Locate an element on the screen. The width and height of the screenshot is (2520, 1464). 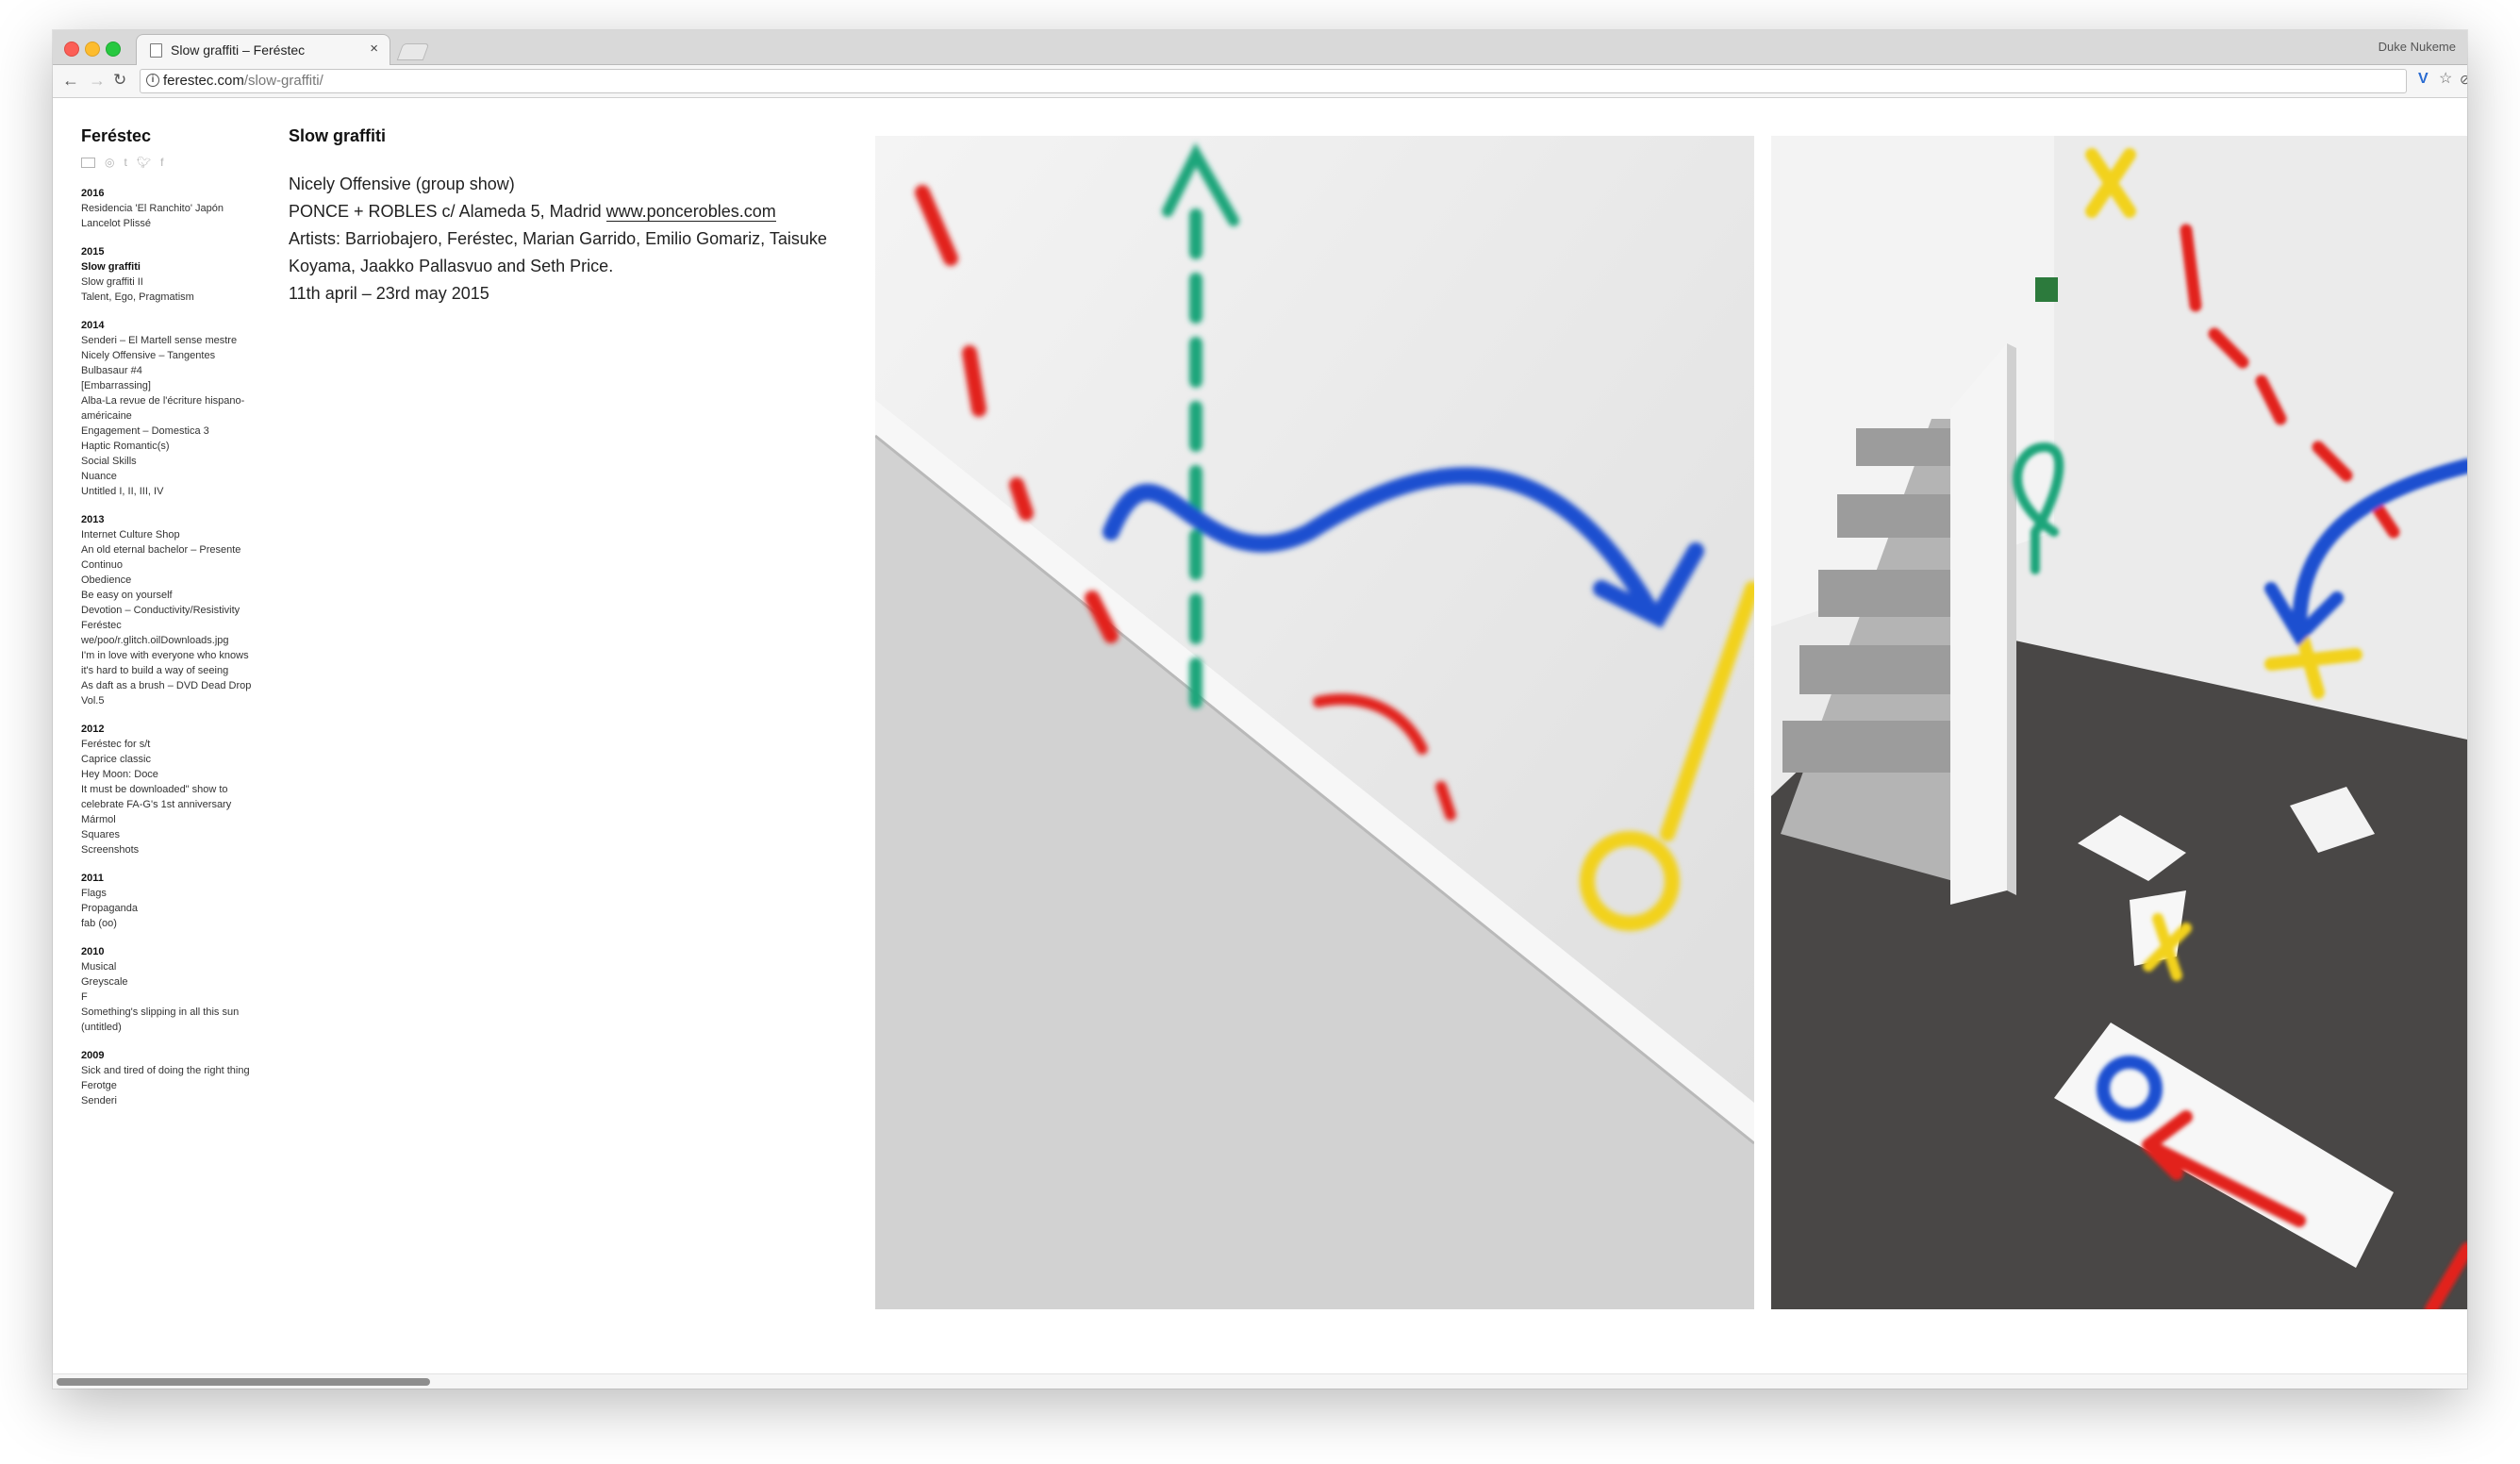
project-link: Slow graffiti is located at coordinates (171, 266).